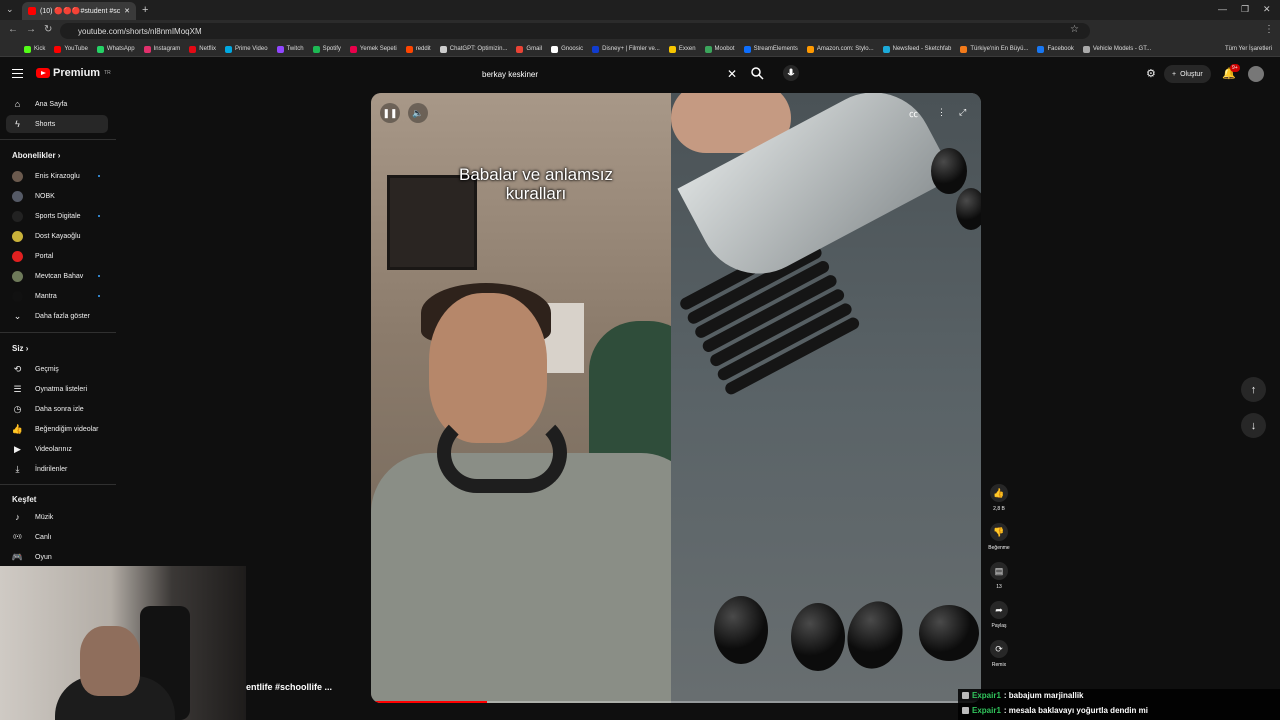 The image size is (1280, 720). What do you see at coordinates (73, 73) in the screenshot?
I see `youtube-logo: Premium TR` at bounding box center [73, 73].